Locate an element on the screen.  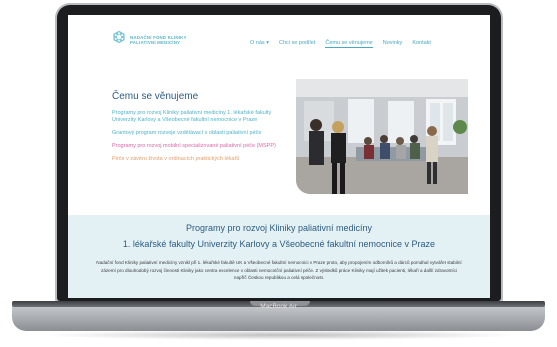
nav-item-what-we-do: Čemu se věnujeme is located at coordinates (349, 44).